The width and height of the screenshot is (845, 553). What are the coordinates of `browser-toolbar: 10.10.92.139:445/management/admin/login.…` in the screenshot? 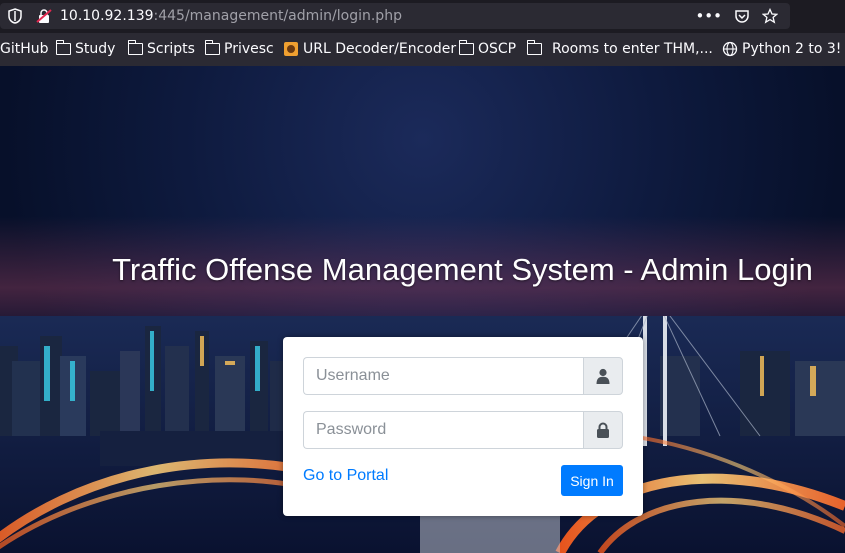 It's located at (422, 16).